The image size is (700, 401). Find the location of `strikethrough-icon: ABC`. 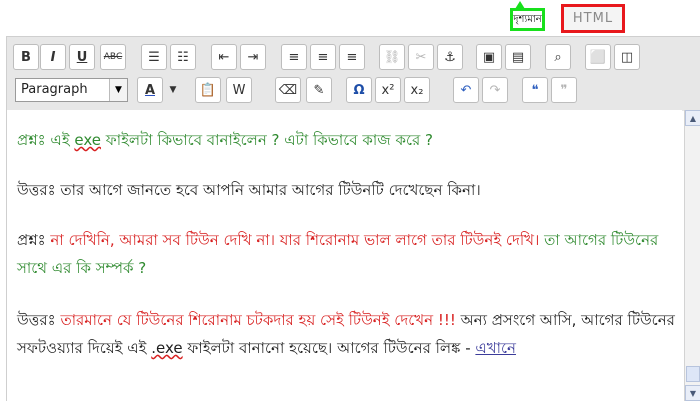

strikethrough-icon: ABC is located at coordinates (113, 57).